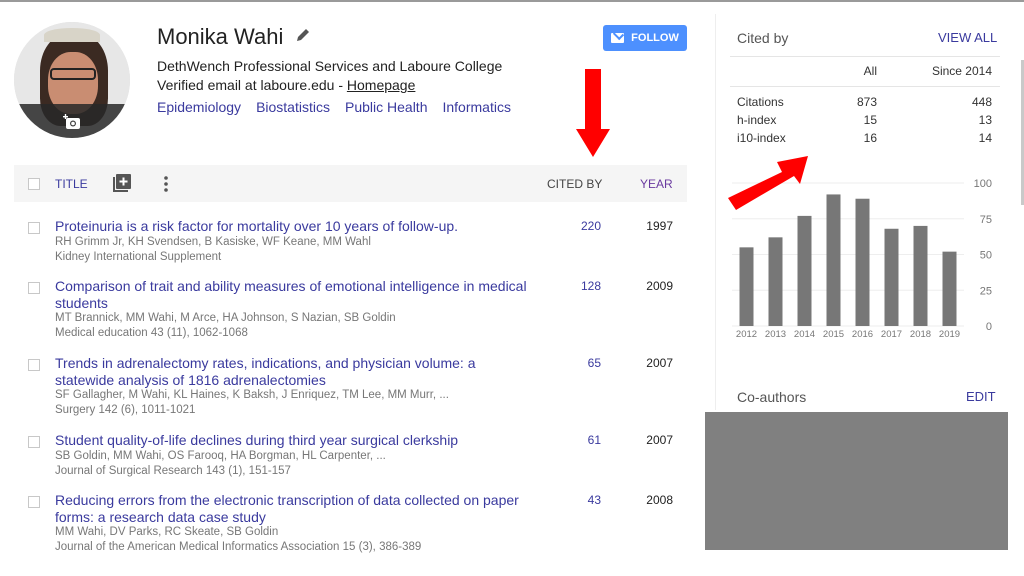 This screenshot has width=1024, height=576. What do you see at coordinates (775, 334) in the screenshot?
I see `x-tick-label: 2013` at bounding box center [775, 334].